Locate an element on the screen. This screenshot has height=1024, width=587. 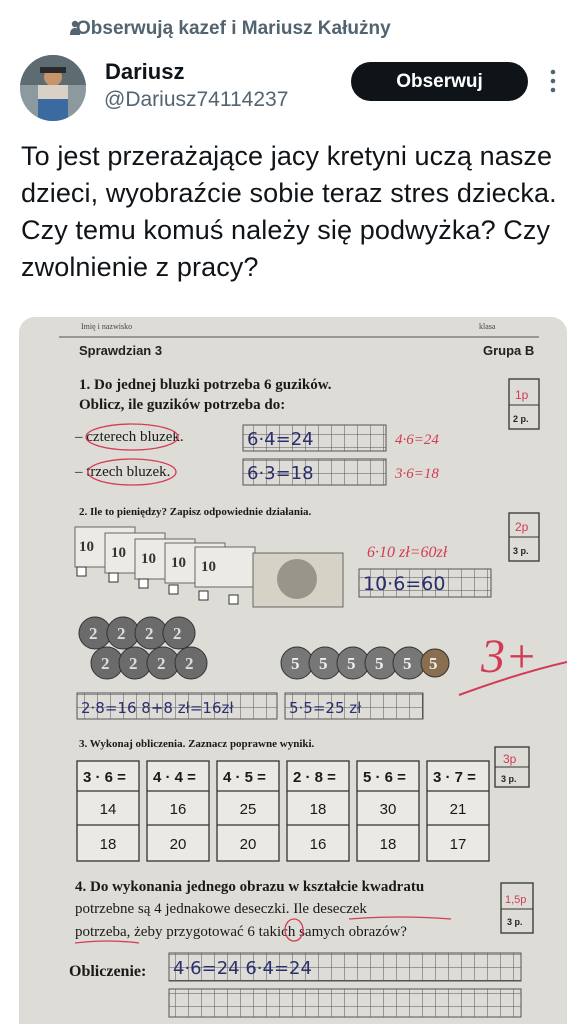
task3-option-a: 30 is located at coordinates (388, 809).